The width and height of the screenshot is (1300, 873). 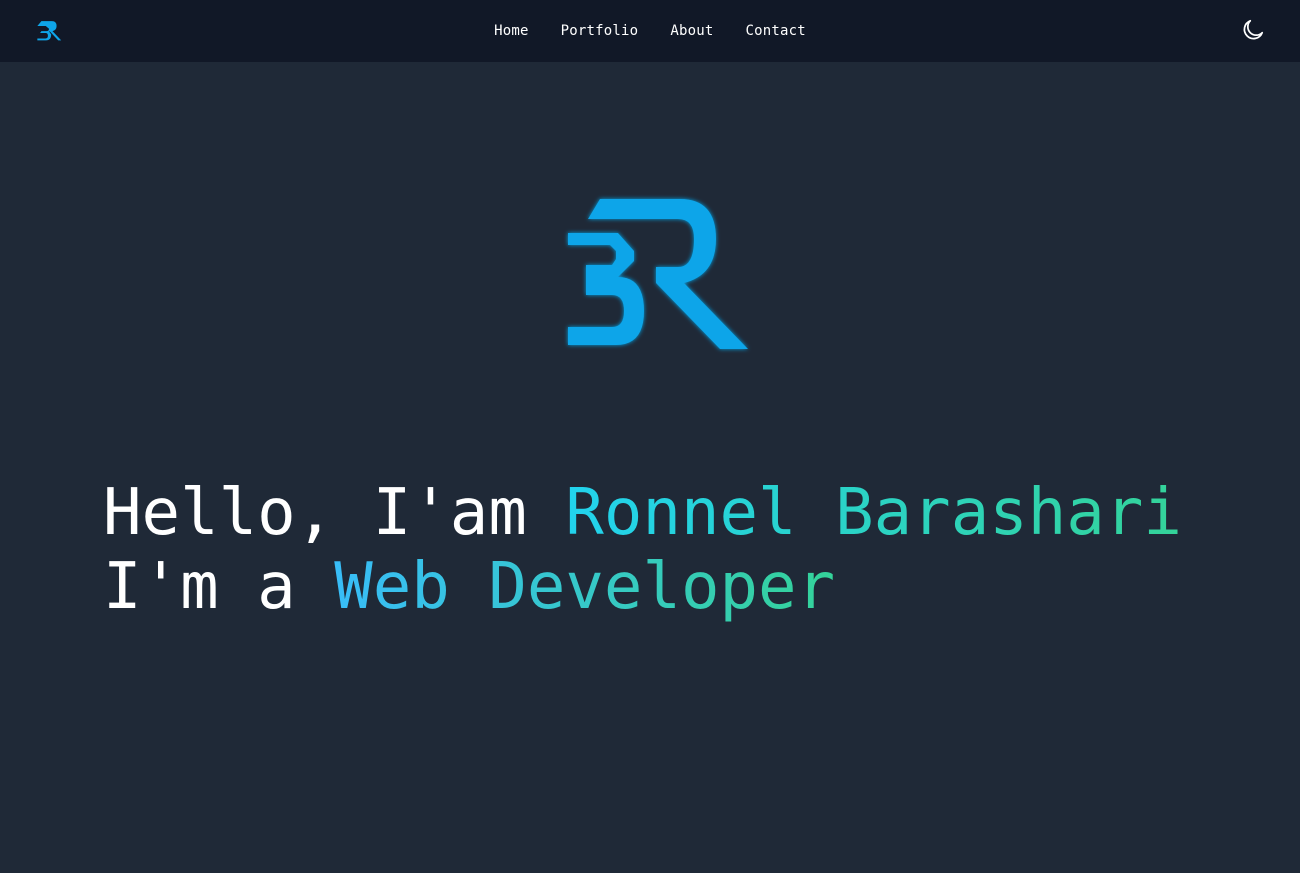 What do you see at coordinates (600, 31) in the screenshot?
I see `nav-link-portfolio: Portfolio` at bounding box center [600, 31].